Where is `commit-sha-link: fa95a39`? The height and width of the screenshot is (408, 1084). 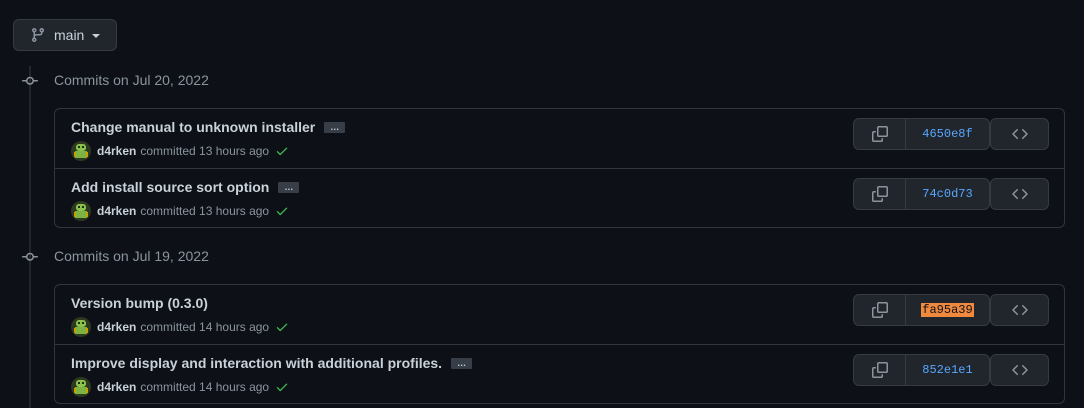 commit-sha-link: fa95a39 is located at coordinates (947, 310).